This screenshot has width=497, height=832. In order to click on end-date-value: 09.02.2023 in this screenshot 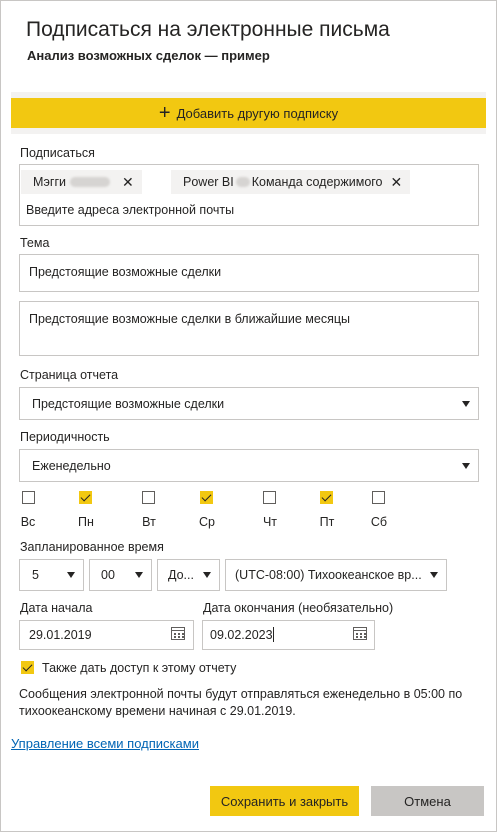, I will do `click(241, 635)`.